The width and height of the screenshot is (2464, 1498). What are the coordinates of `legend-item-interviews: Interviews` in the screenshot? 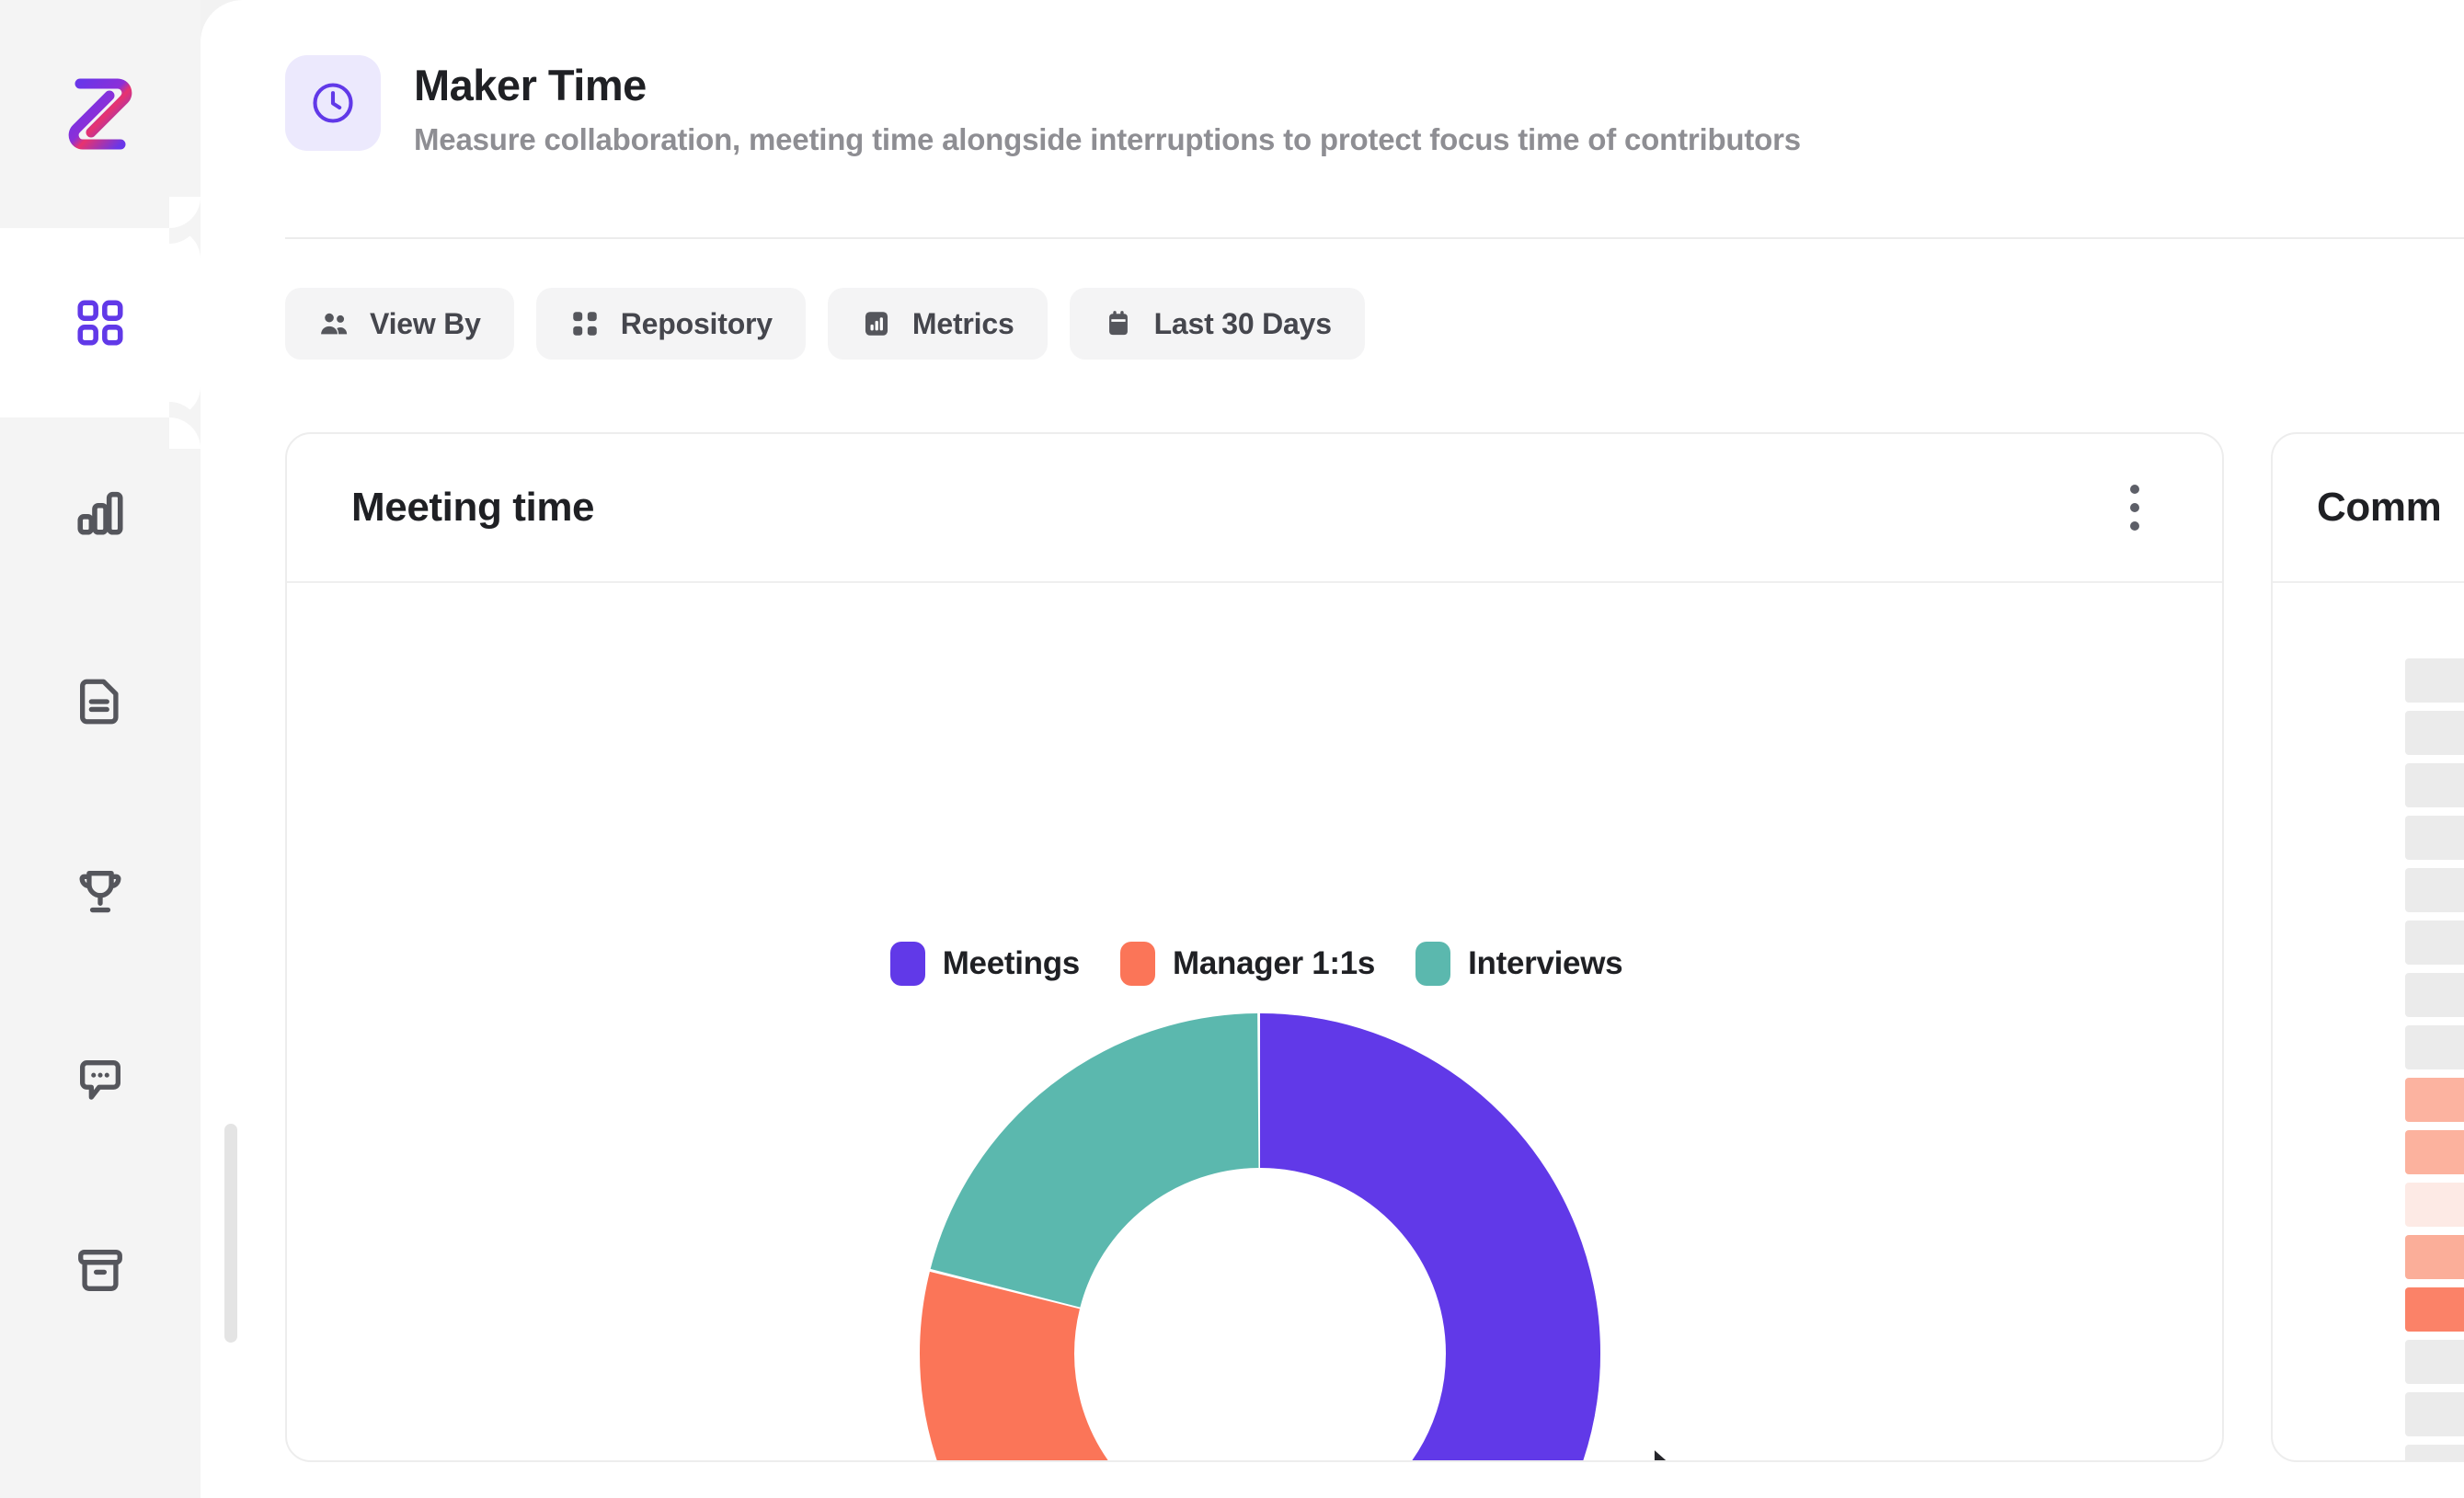 It's located at (1519, 964).